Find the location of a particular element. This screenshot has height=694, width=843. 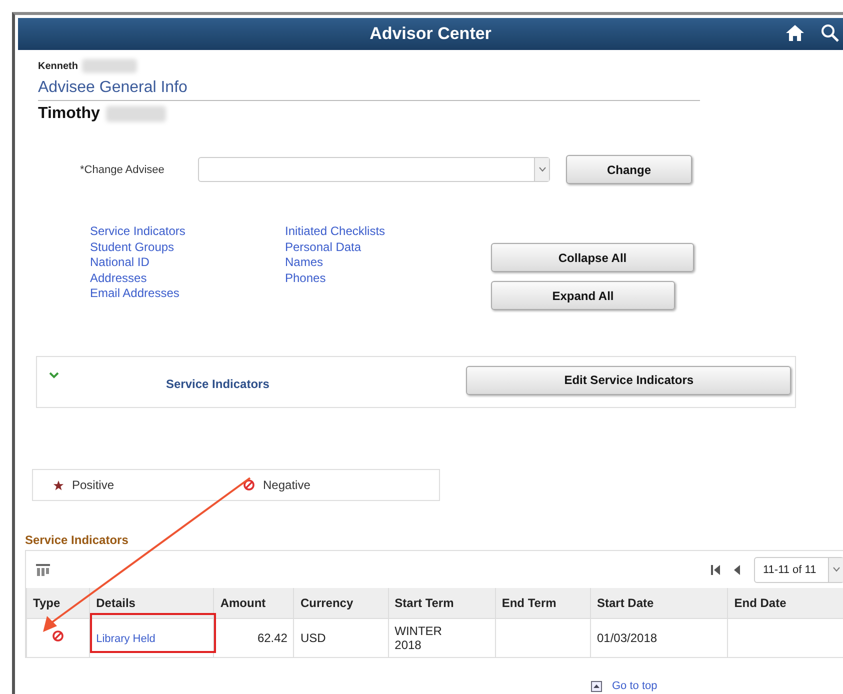

quick-link: Addresses is located at coordinates (187, 278).